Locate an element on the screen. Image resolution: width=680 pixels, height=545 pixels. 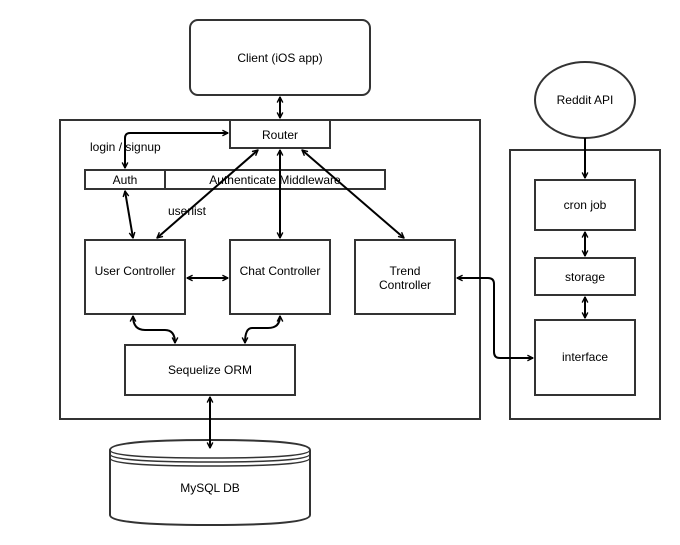
sequelize-orm-label: Sequelize ORM is located at coordinates (210, 370).